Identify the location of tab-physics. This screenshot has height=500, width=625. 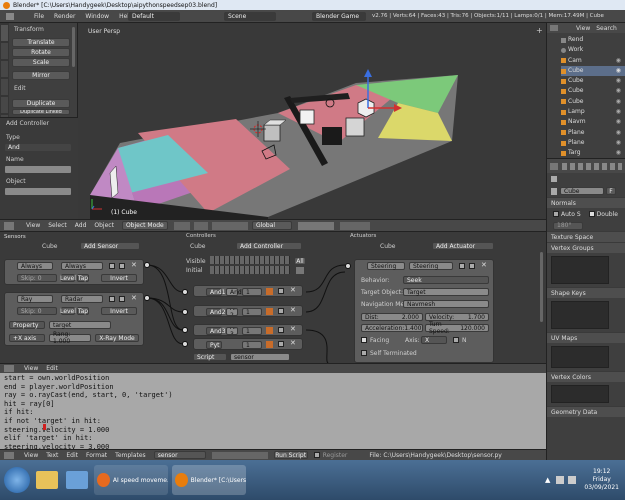
(4, 105).